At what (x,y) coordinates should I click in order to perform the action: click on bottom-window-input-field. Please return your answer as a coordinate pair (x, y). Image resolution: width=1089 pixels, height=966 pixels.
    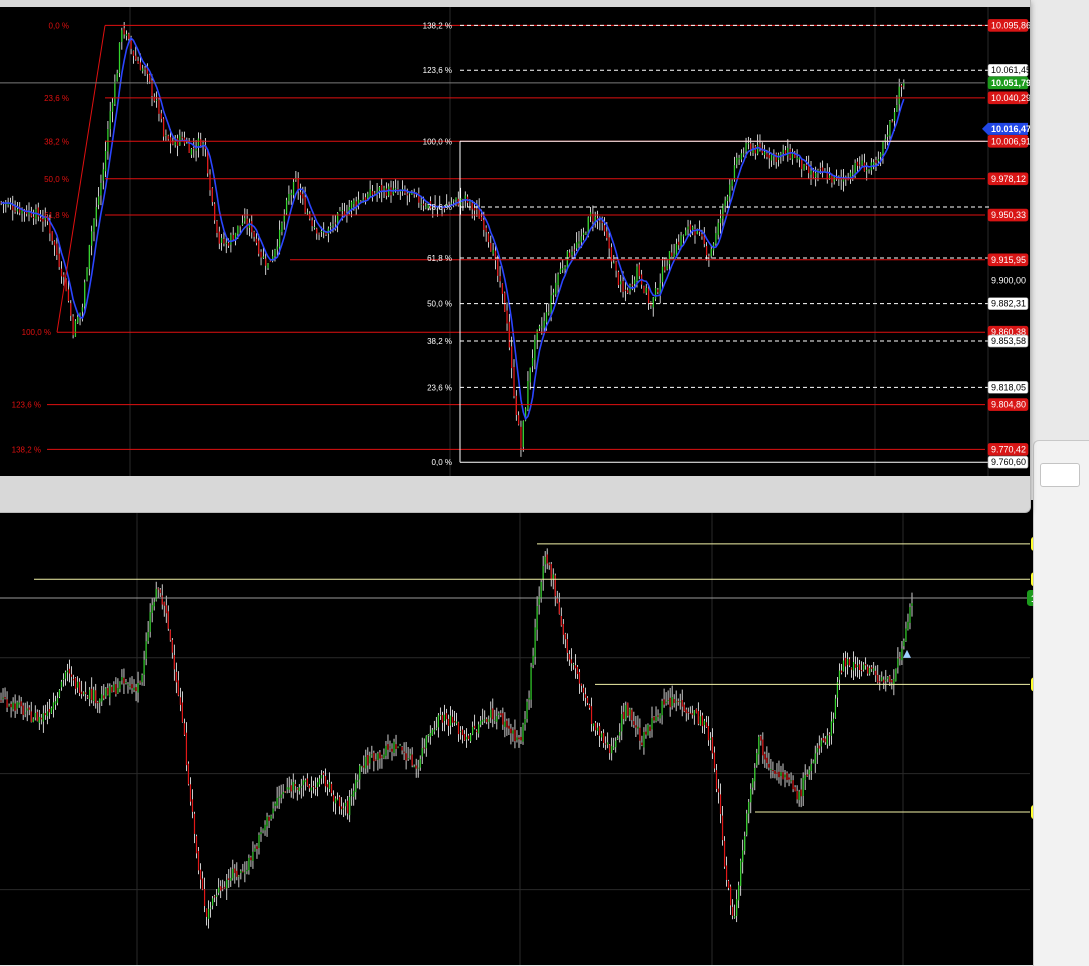
    Looking at the image, I should click on (1060, 475).